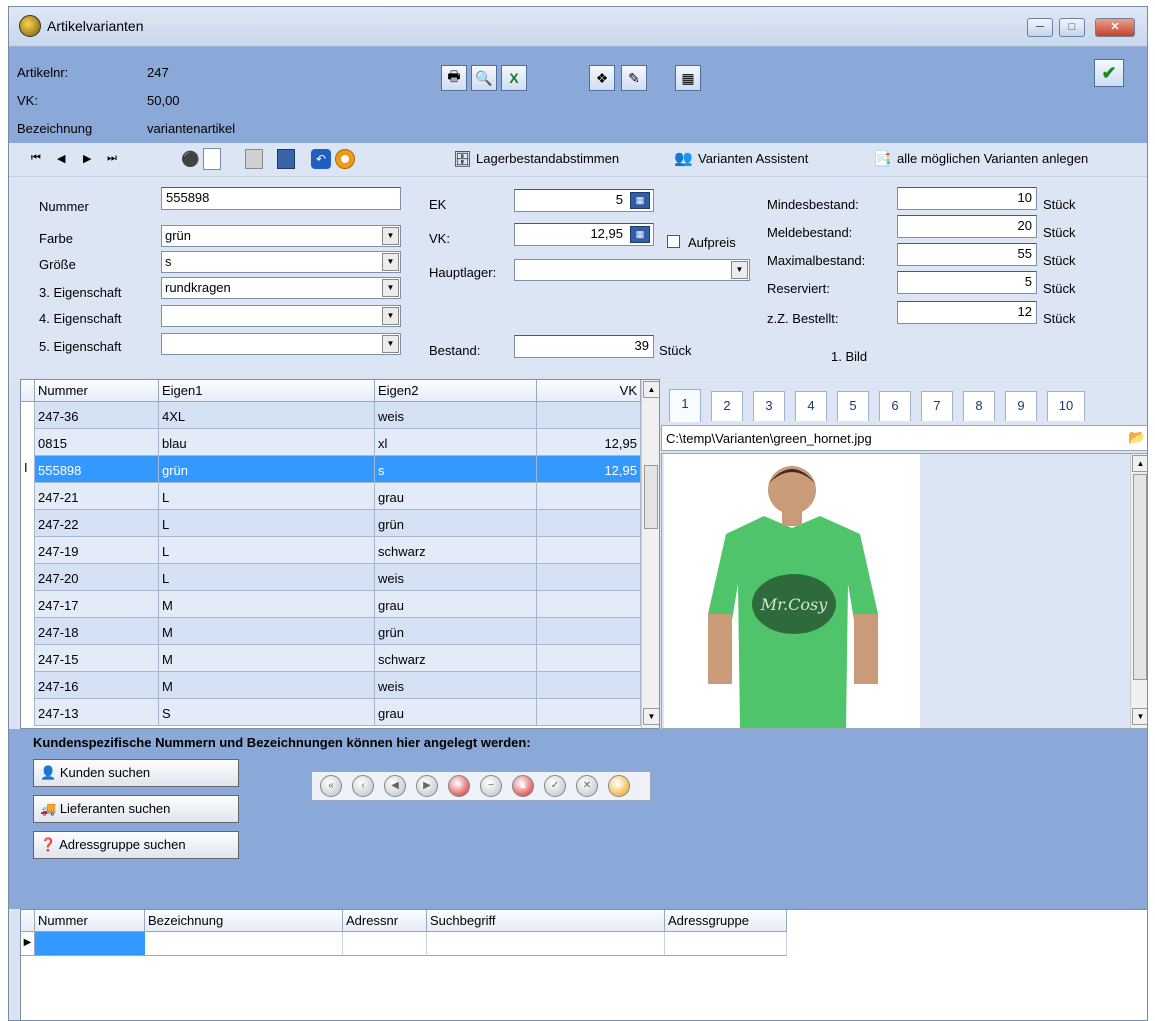 The height and width of the screenshot is (1021, 1155). I want to click on print-preview-icon: 🔍, so click(484, 78).